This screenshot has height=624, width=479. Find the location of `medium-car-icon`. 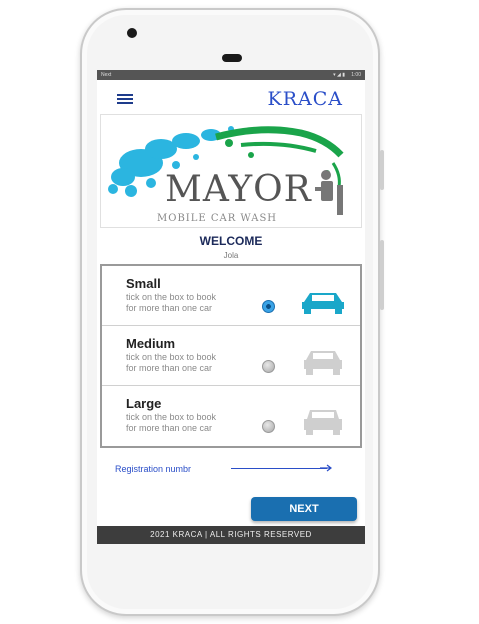

medium-car-icon is located at coordinates (323, 363).